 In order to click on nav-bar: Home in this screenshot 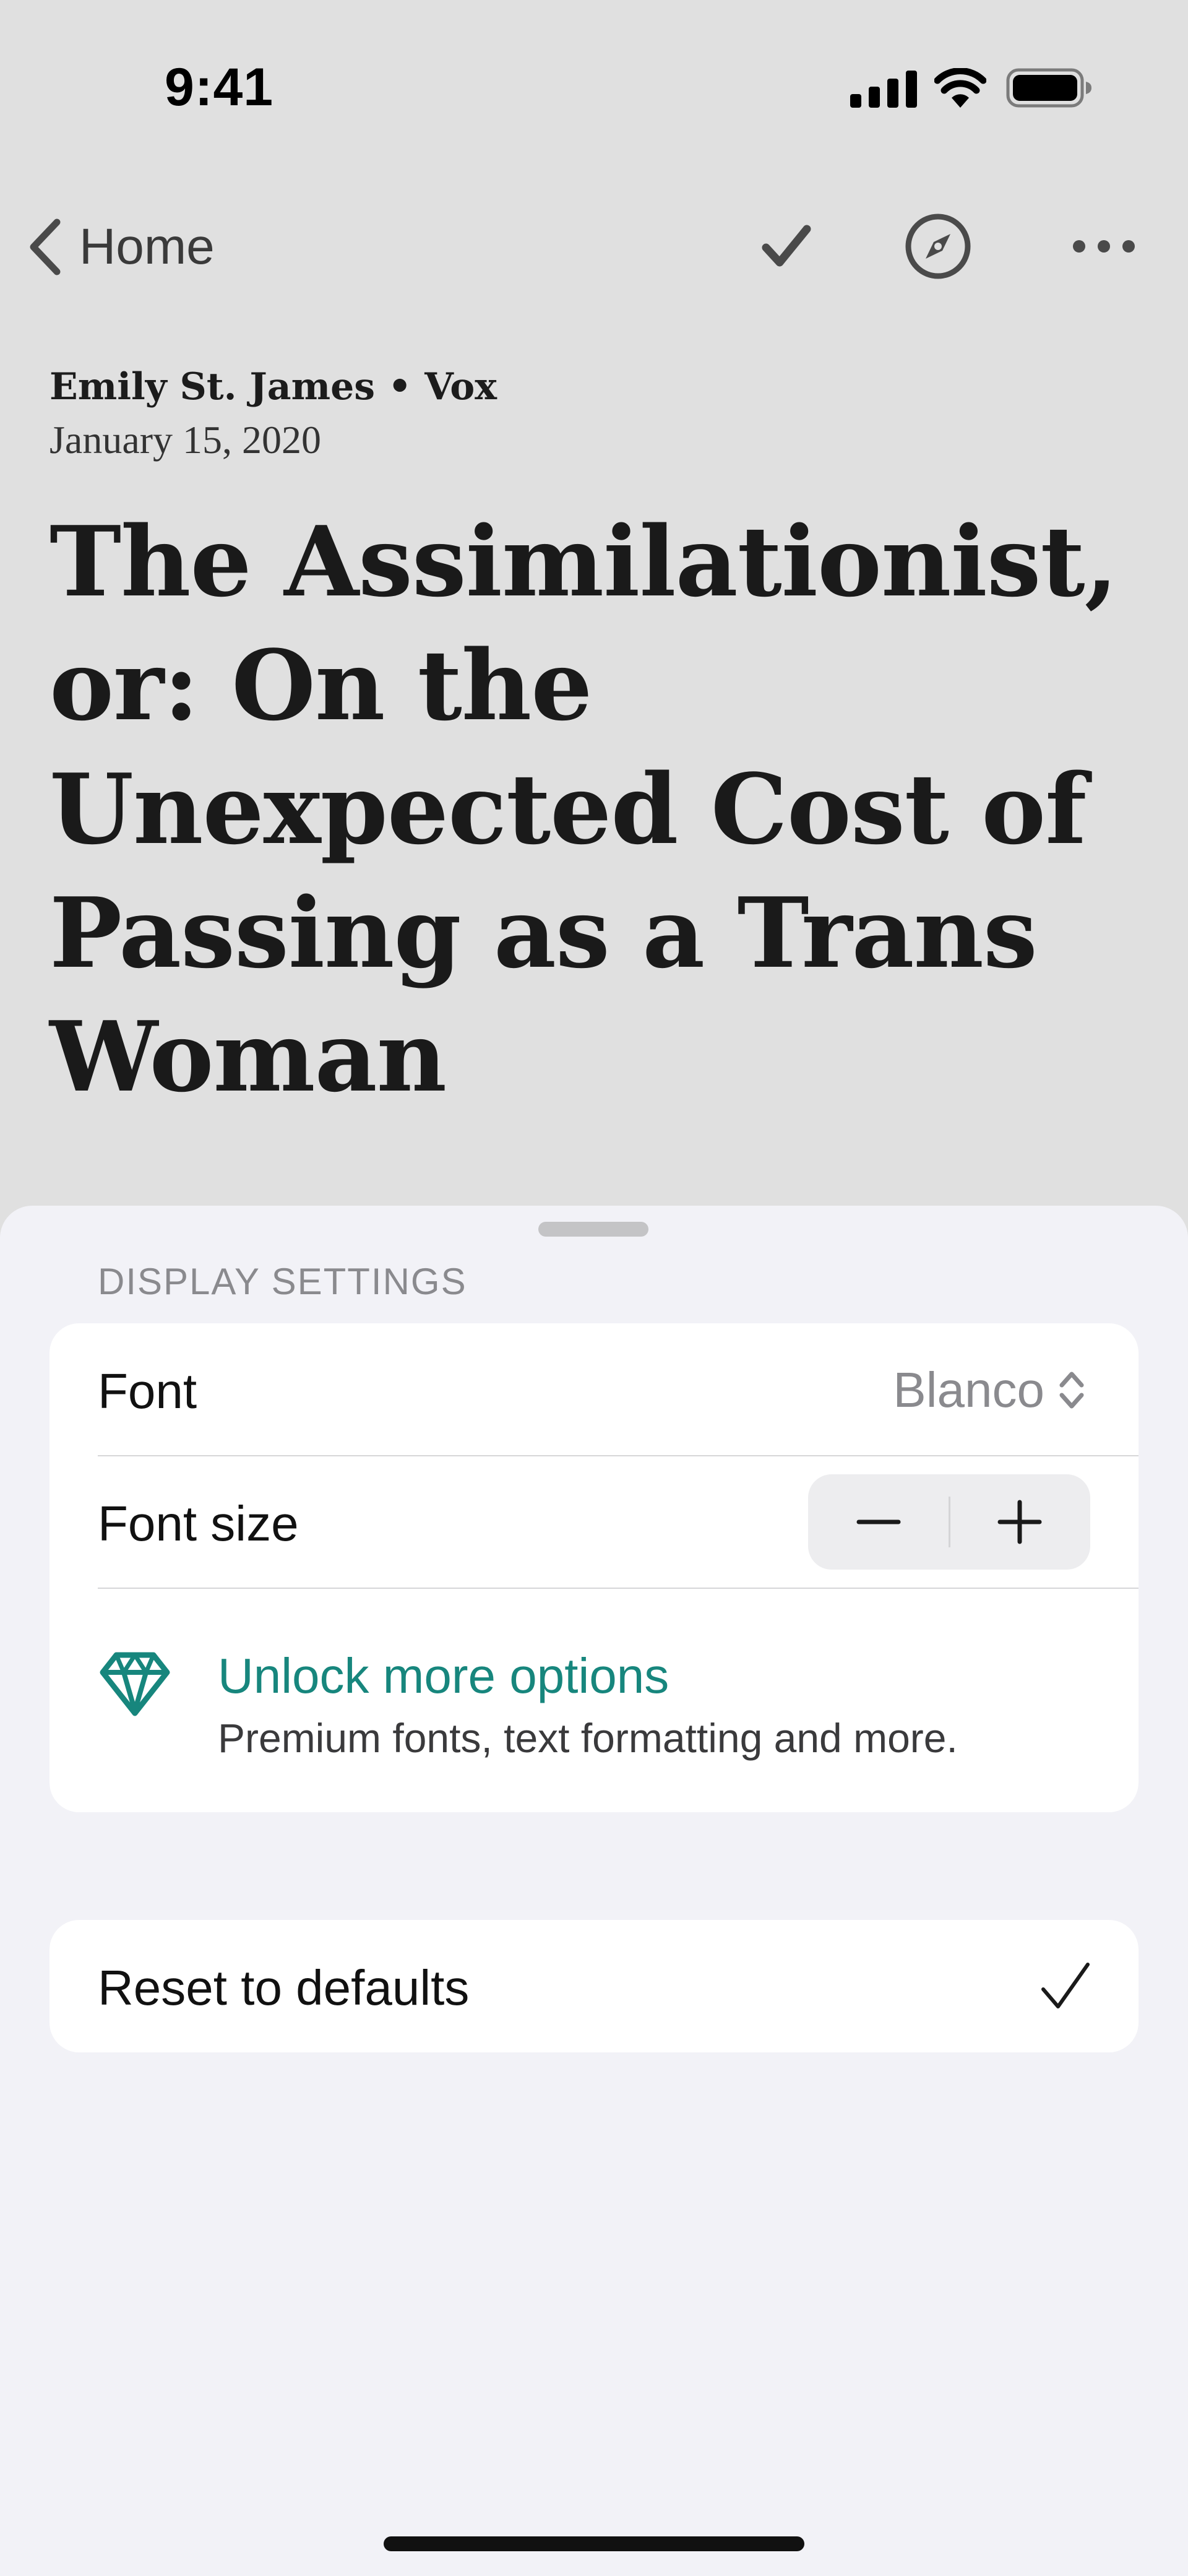, I will do `click(594, 244)`.